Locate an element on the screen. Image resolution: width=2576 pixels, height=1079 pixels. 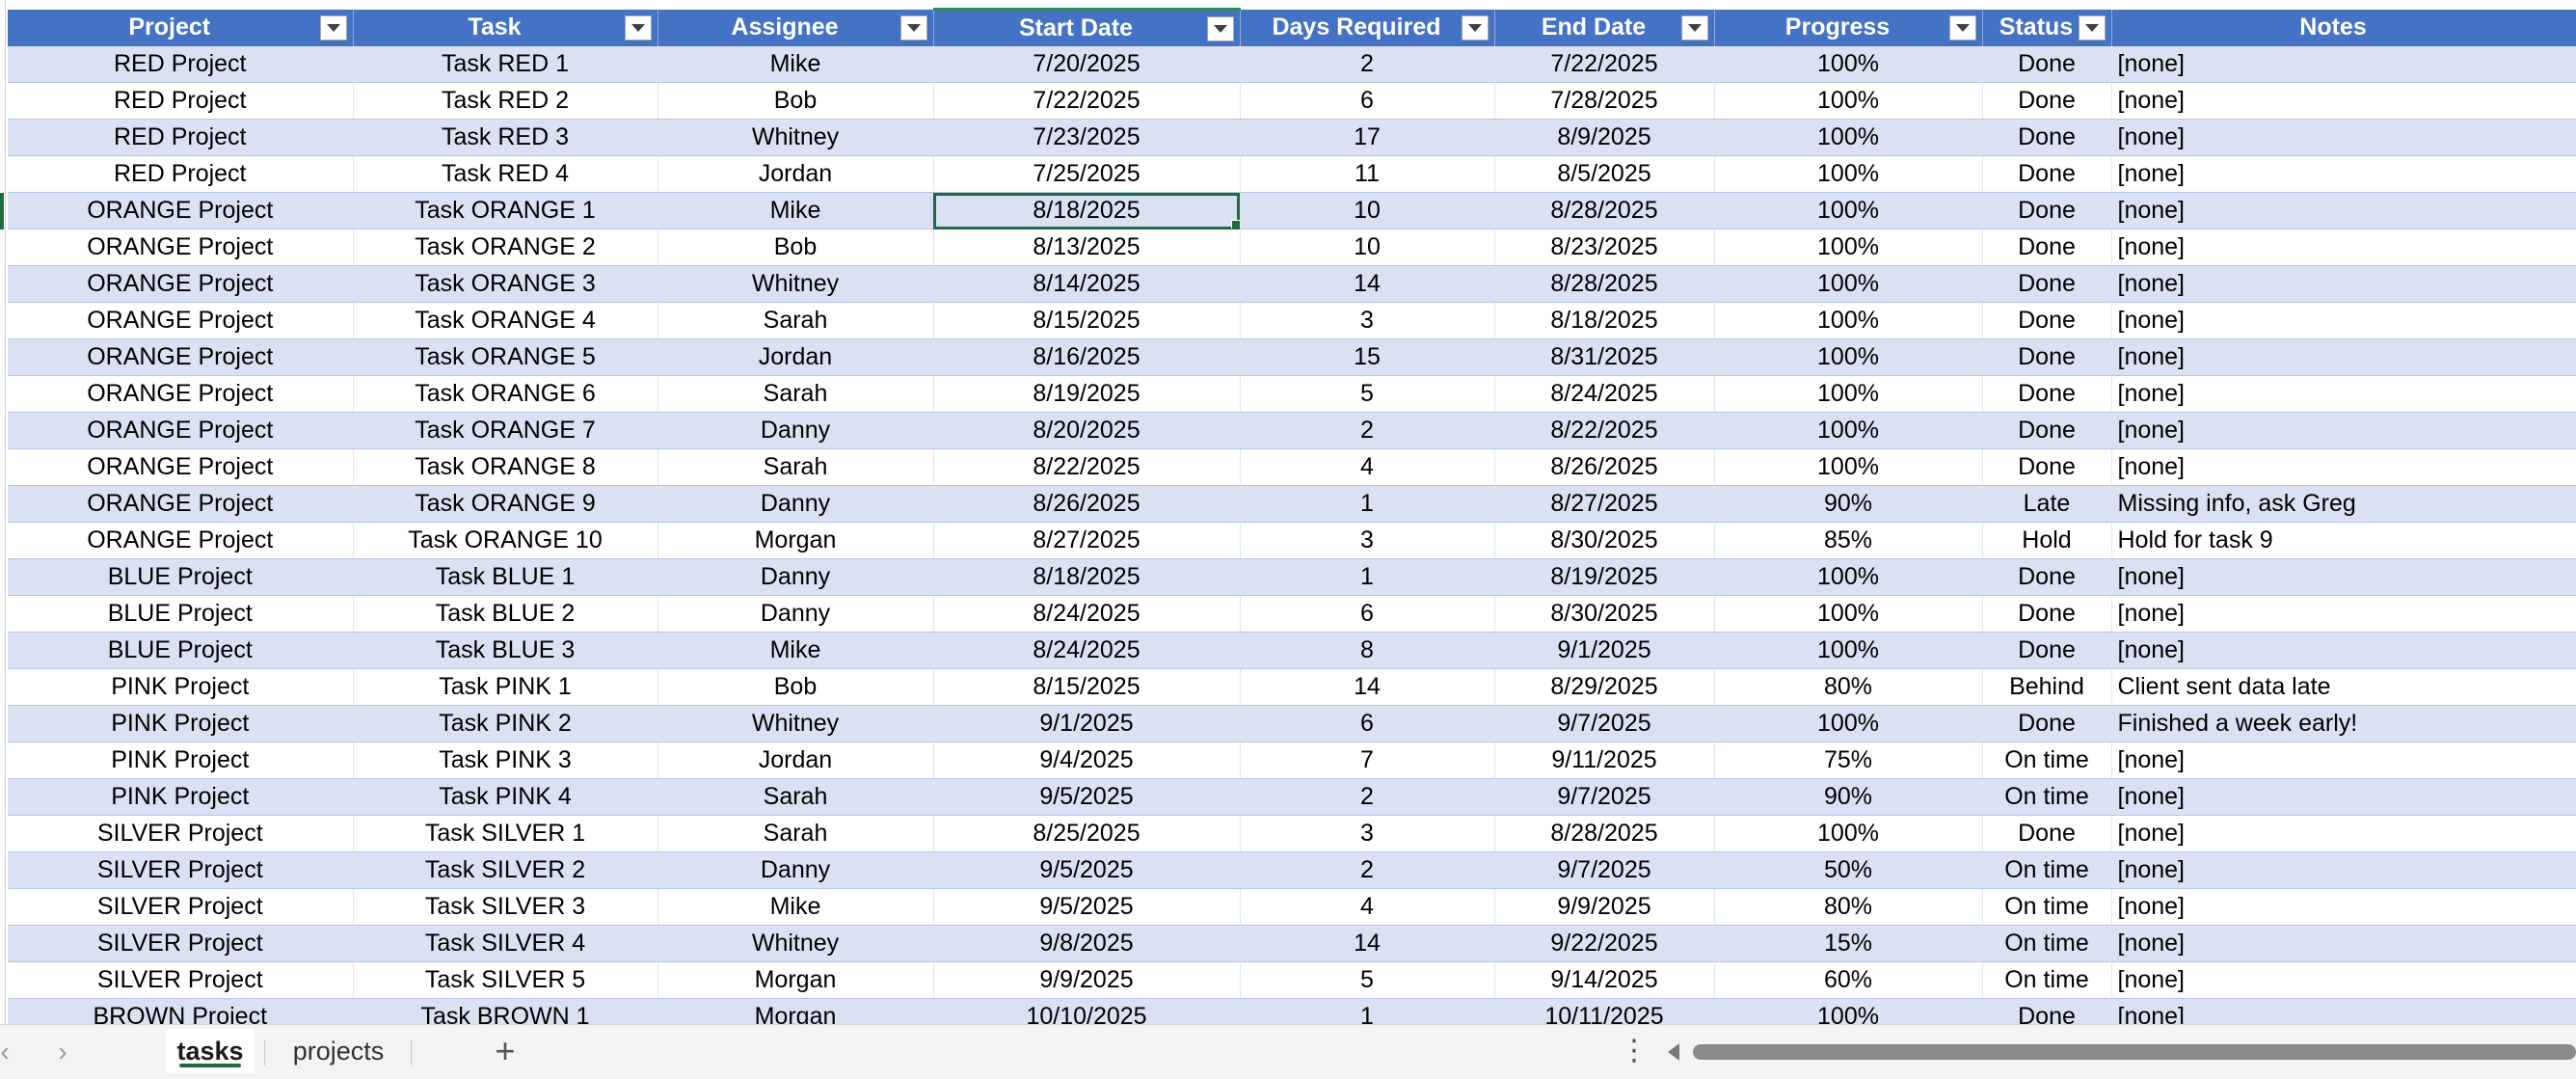
cell-end-date: 8/18/2025 is located at coordinates (1605, 320).